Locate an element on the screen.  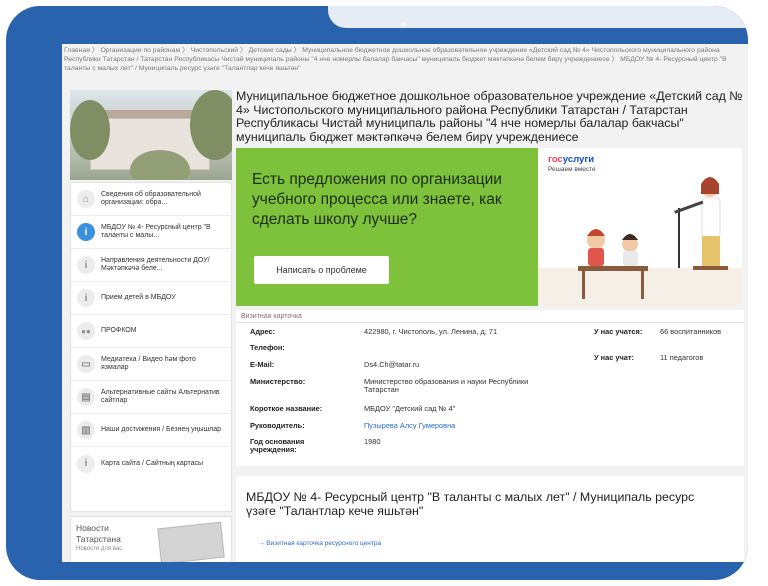
media-icon: ▭ is located at coordinates (86, 364).